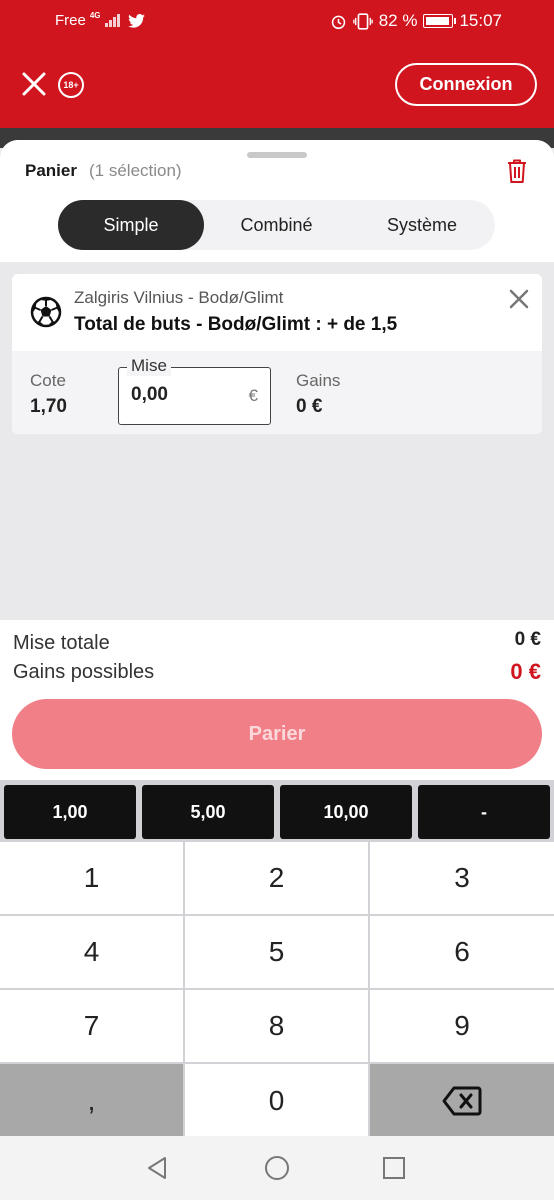  I want to click on network-type: 4G, so click(95, 15).